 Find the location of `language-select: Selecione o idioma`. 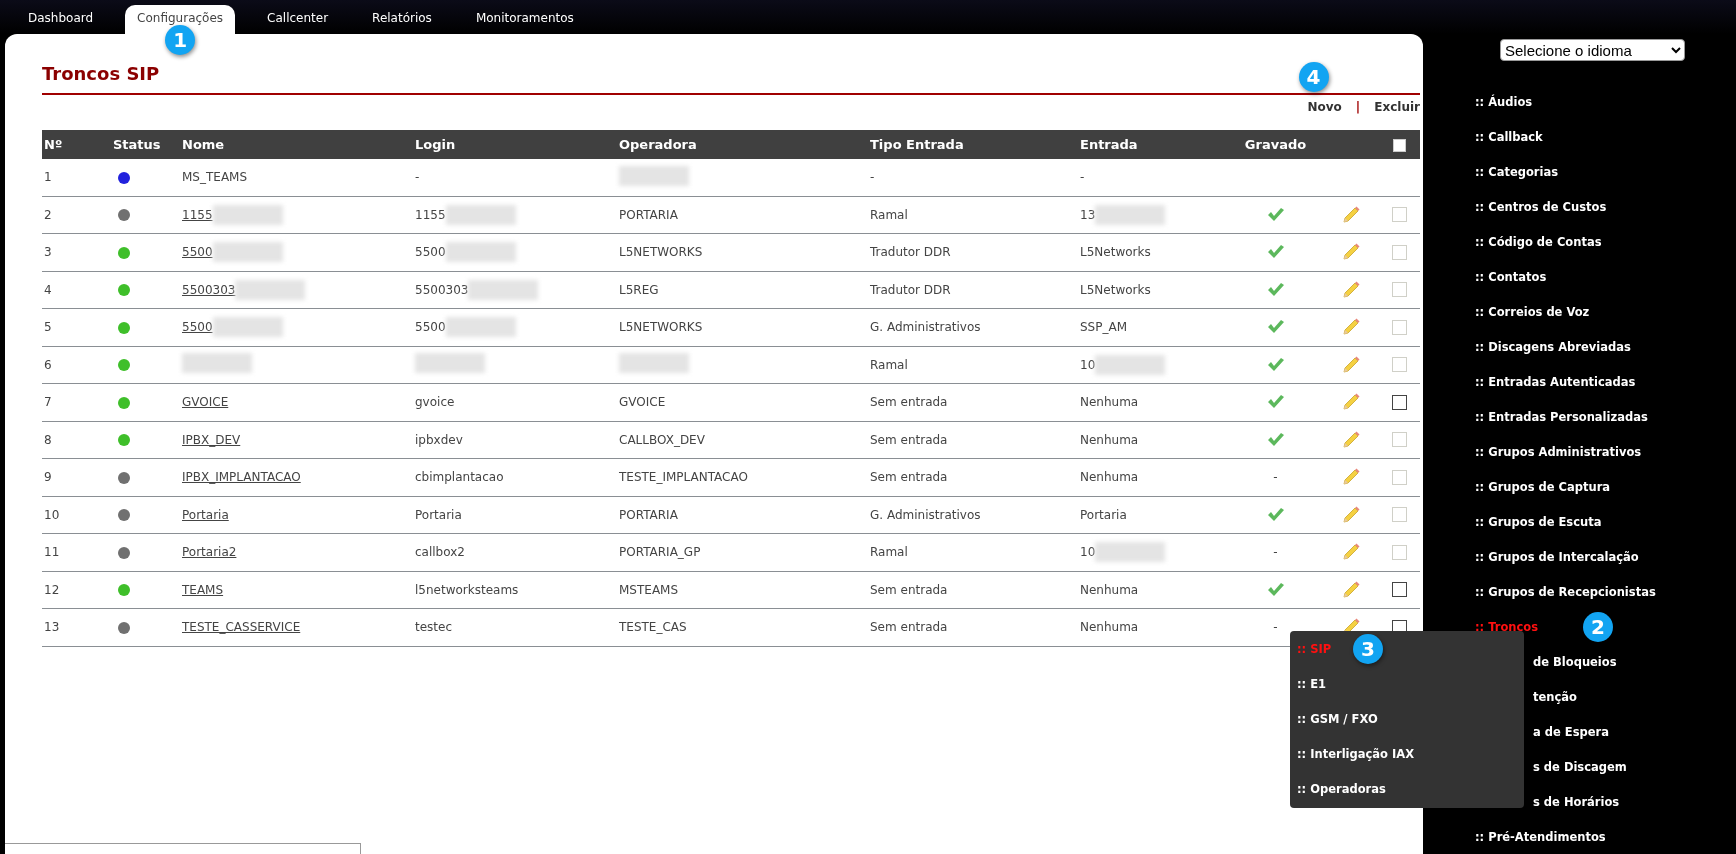

language-select: Selecione o idioma is located at coordinates (1592, 50).